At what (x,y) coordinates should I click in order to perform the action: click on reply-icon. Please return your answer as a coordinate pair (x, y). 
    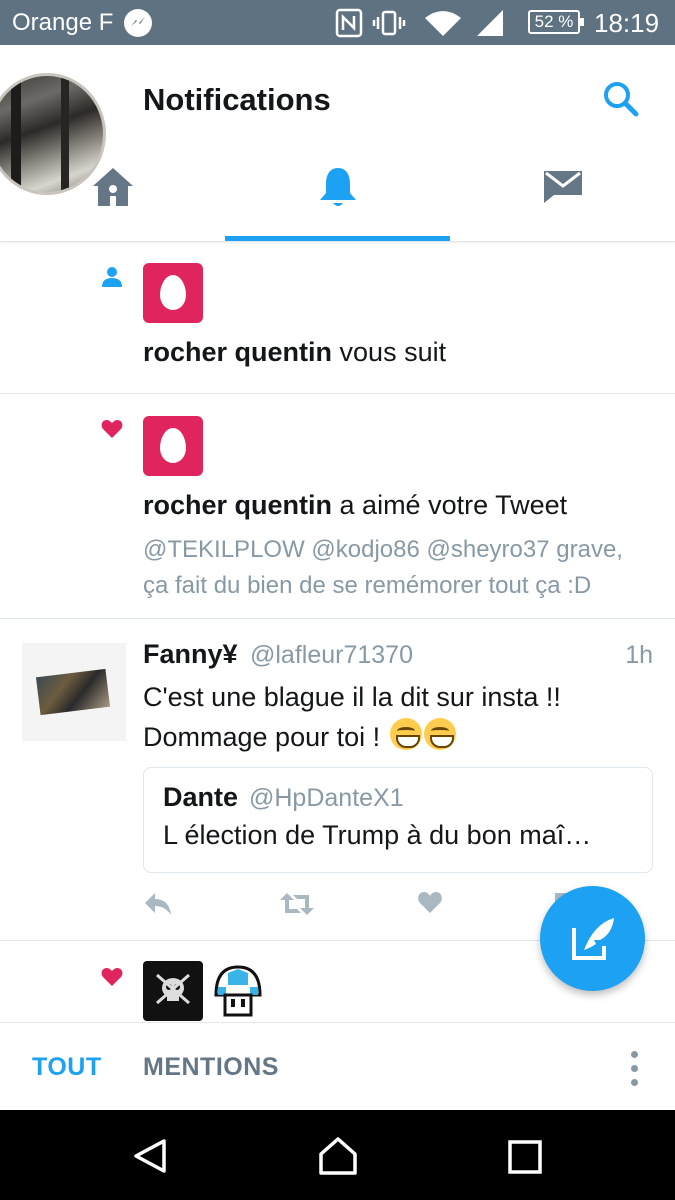
    Looking at the image, I should click on (158, 904).